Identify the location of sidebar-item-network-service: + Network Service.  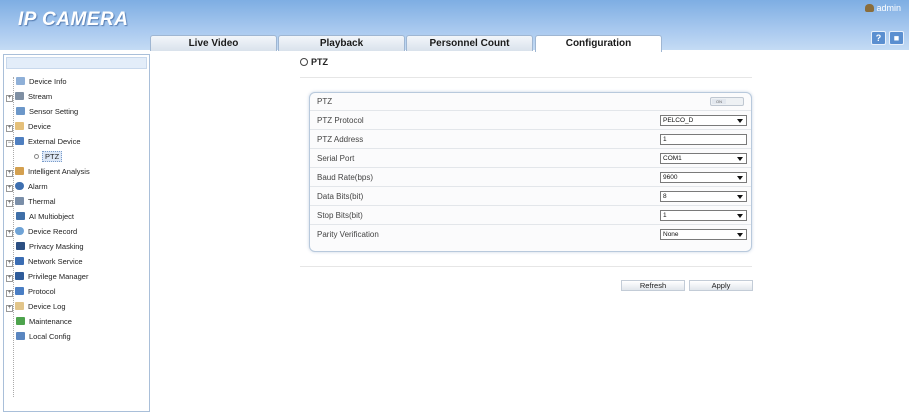
(44, 262).